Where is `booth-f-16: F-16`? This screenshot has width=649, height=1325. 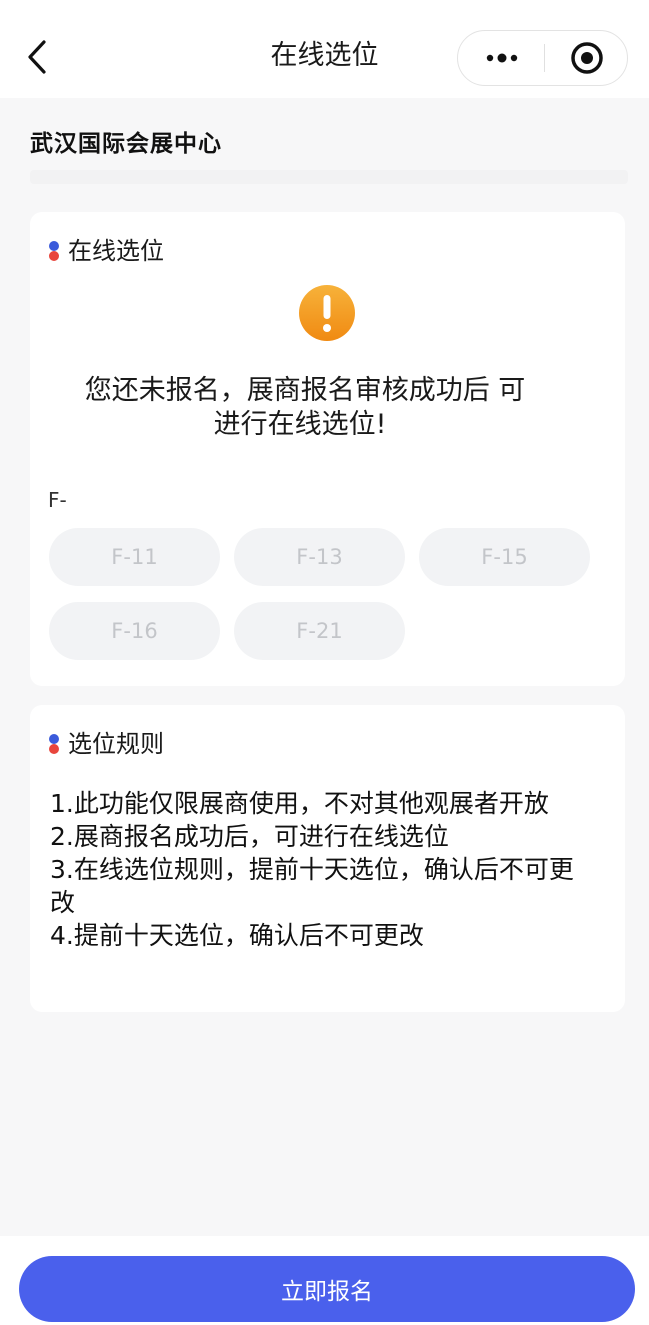
booth-f-16: F-16 is located at coordinates (134, 631).